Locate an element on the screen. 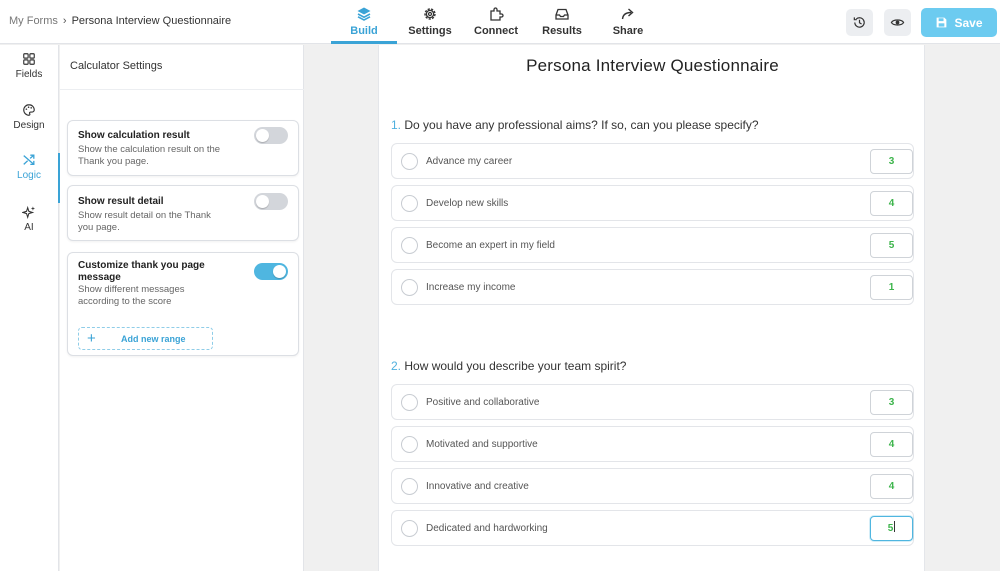 The width and height of the screenshot is (1000, 571). setting-title: Show calculation result is located at coordinates (134, 135).